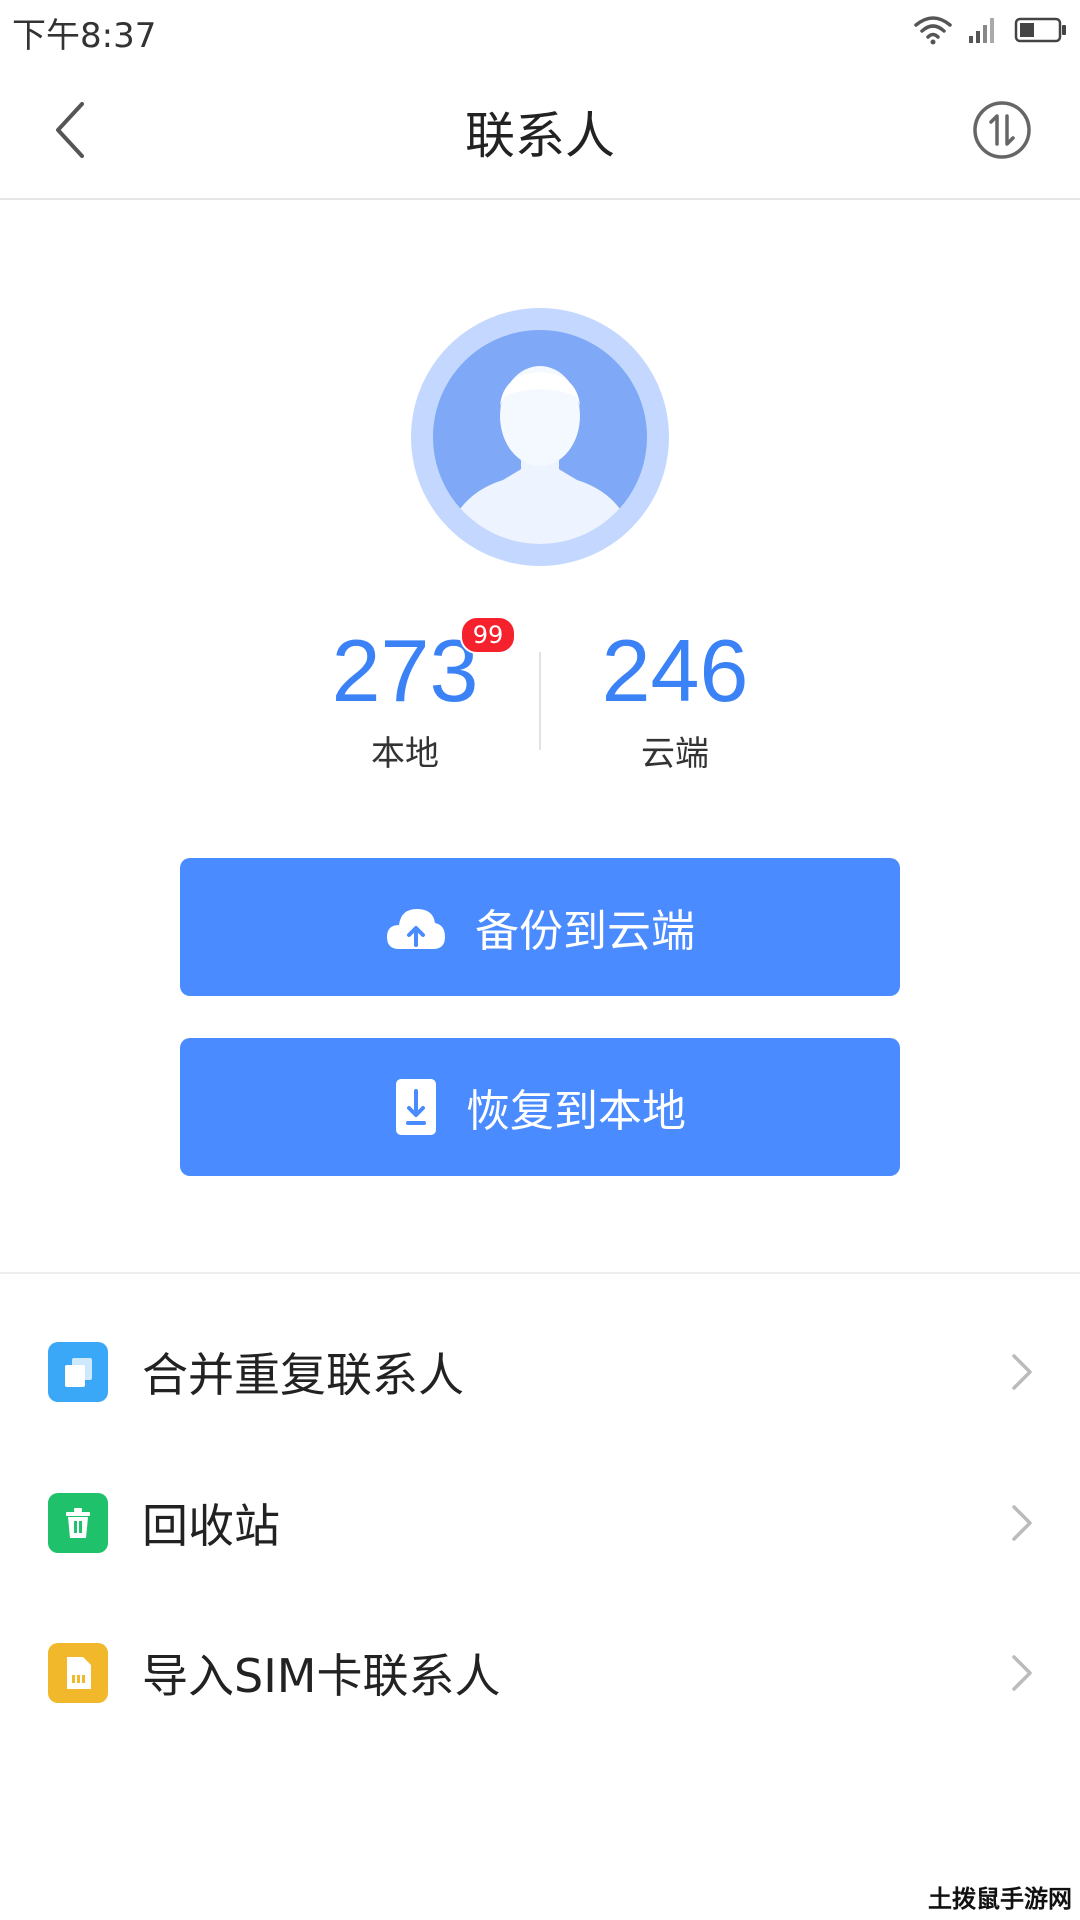  What do you see at coordinates (540, 1273) in the screenshot?
I see `section-divider` at bounding box center [540, 1273].